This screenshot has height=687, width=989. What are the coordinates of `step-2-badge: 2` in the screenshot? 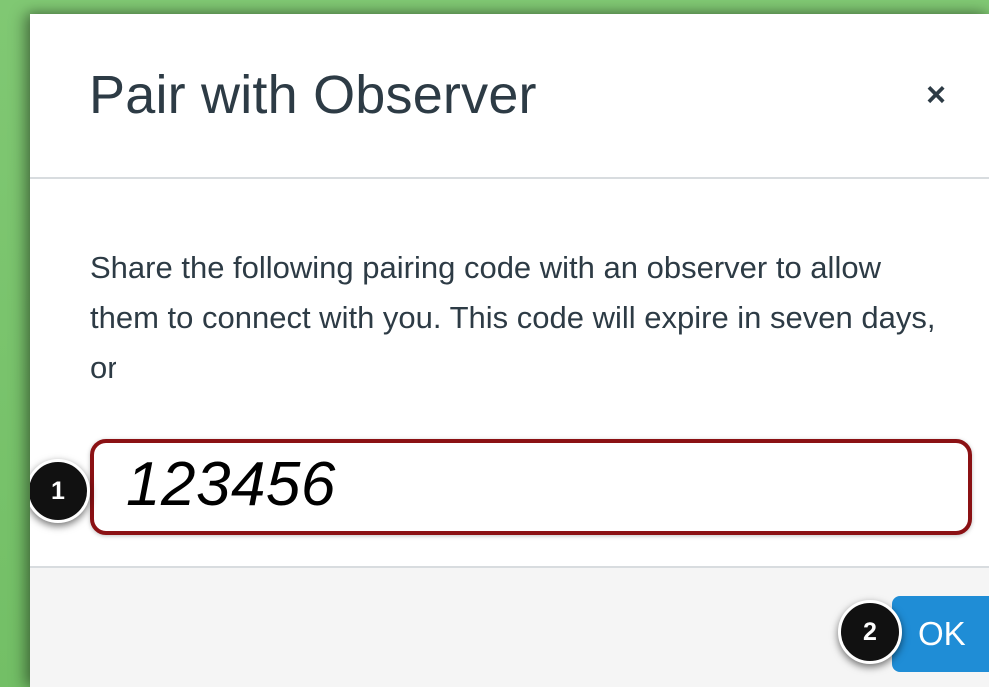 It's located at (870, 632).